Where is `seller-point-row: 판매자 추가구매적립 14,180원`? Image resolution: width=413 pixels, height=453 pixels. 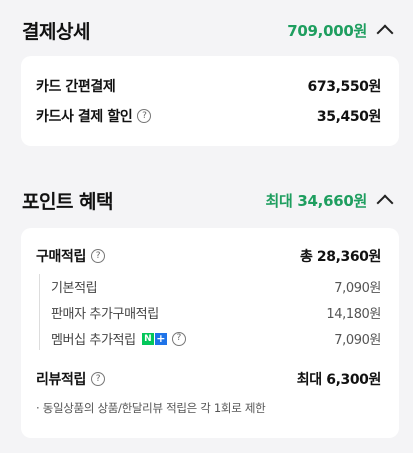 seller-point-row: 판매자 추가구매적립 14,180원 is located at coordinates (216, 312).